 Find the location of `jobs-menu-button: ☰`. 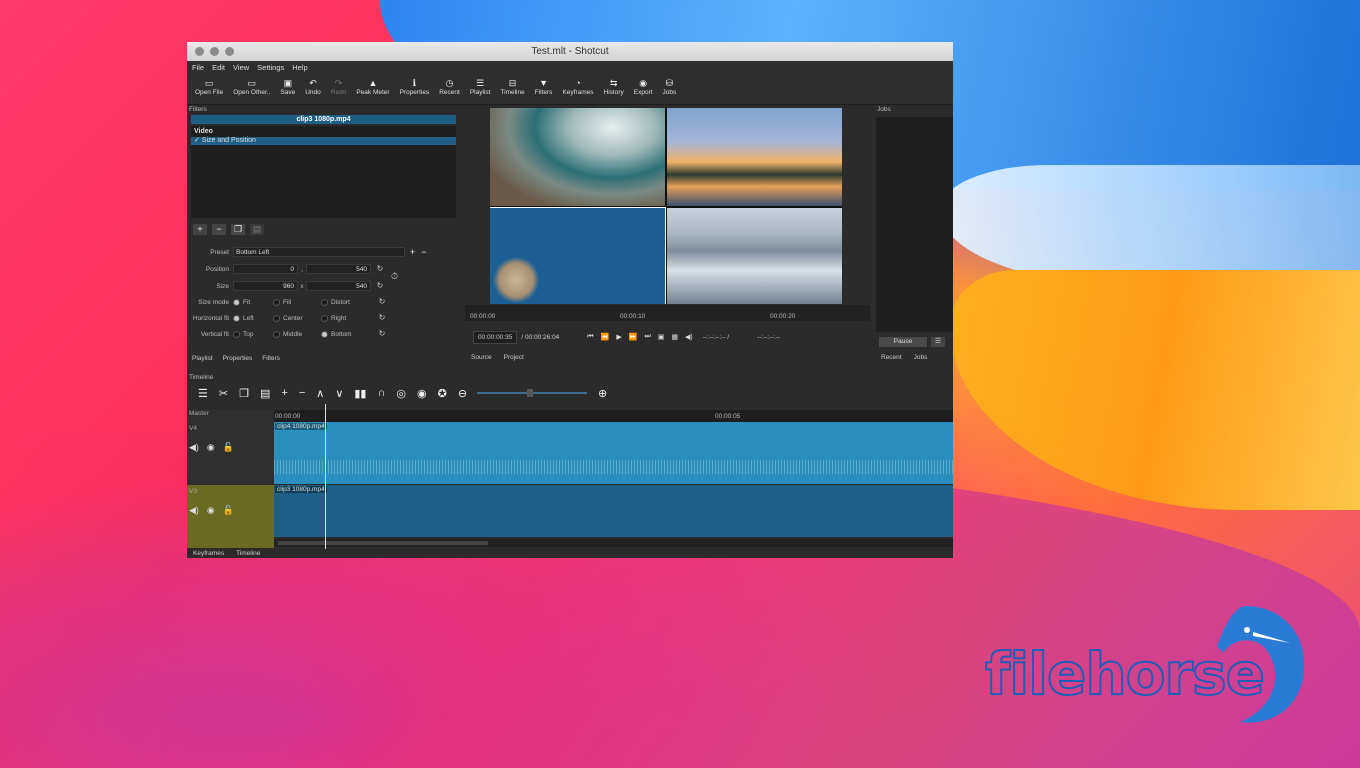

jobs-menu-button: ☰ is located at coordinates (938, 342).